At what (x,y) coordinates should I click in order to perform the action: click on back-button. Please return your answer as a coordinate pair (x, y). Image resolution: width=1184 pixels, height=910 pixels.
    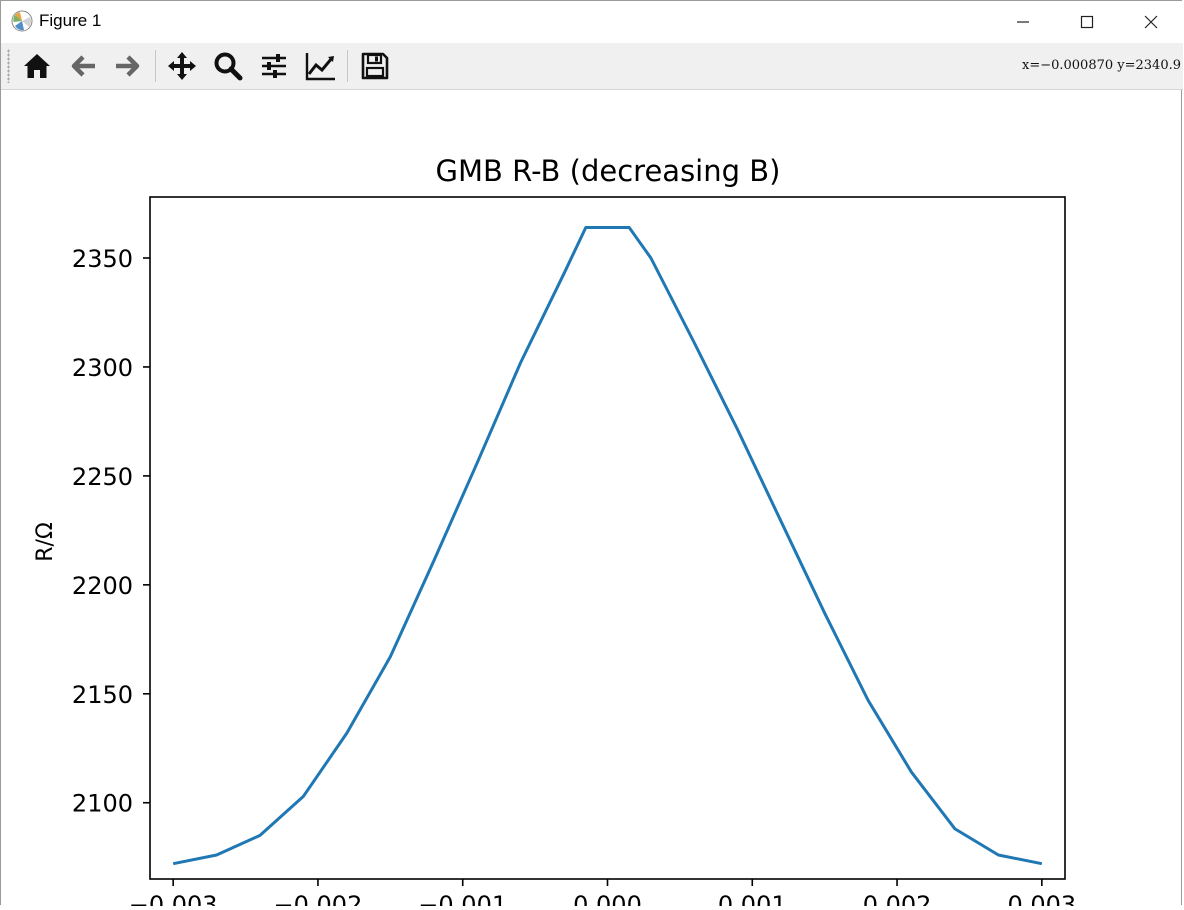
    Looking at the image, I should click on (83, 66).